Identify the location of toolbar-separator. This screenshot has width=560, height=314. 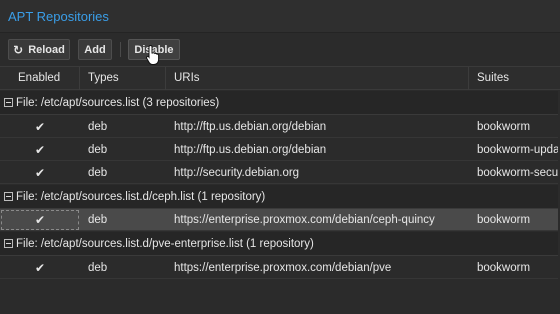
(120, 49).